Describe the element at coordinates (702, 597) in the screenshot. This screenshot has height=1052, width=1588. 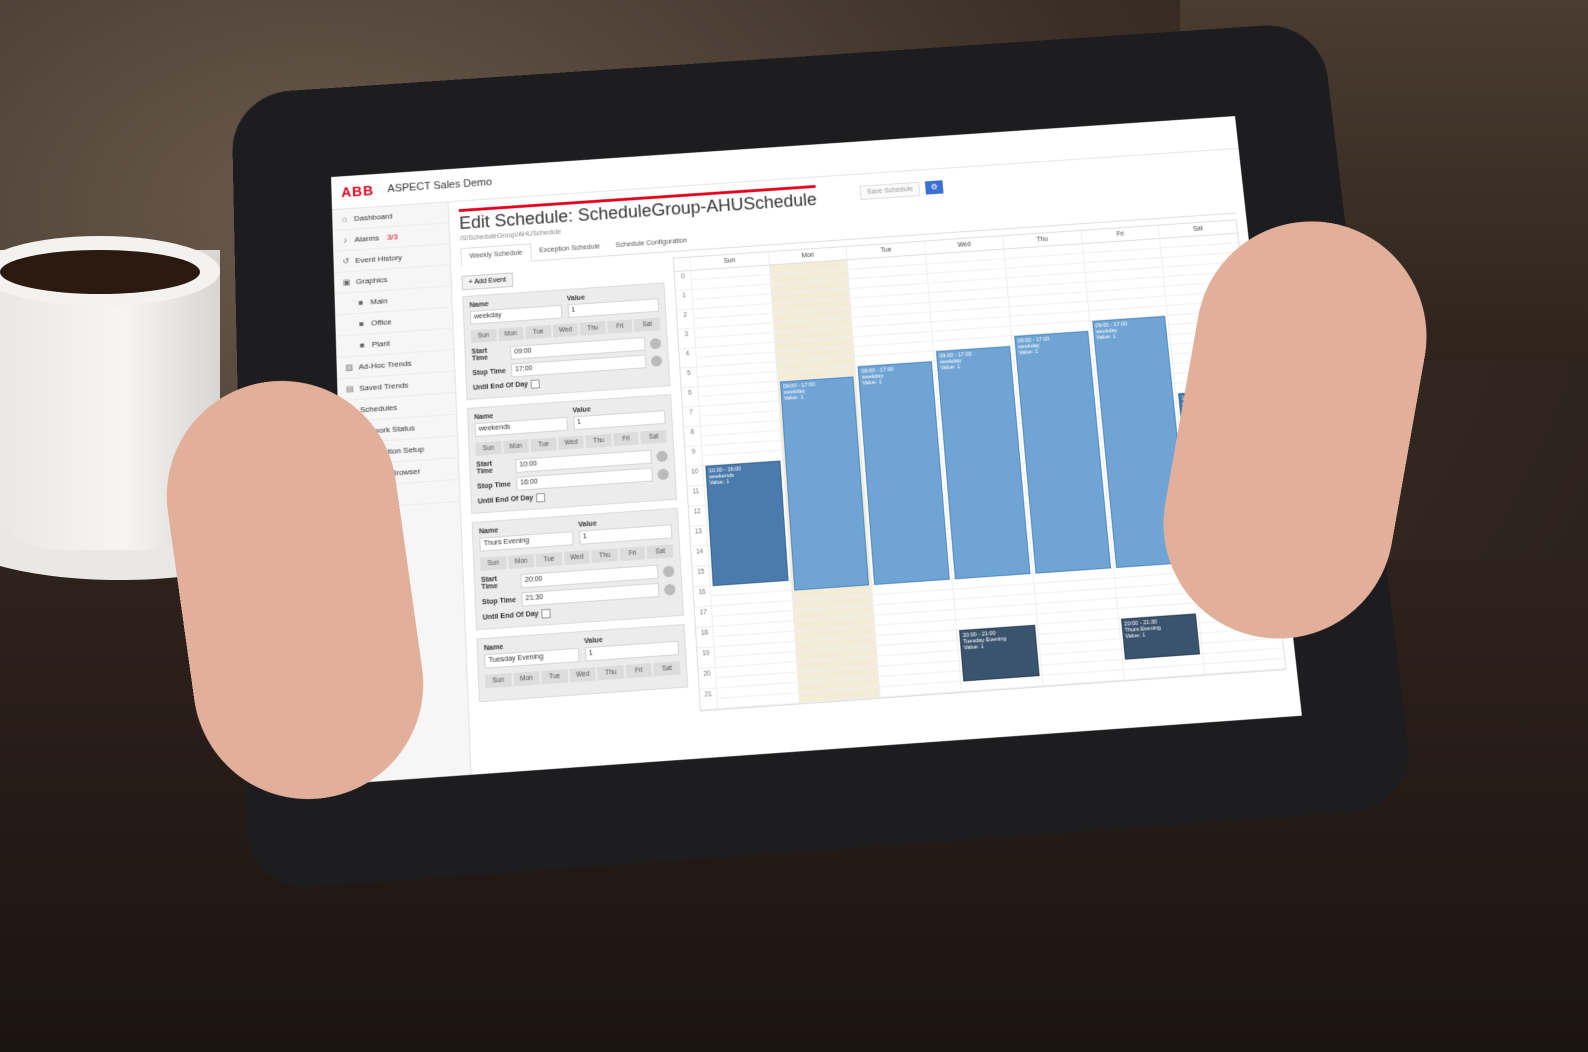
I see `hour-label: 16` at that location.